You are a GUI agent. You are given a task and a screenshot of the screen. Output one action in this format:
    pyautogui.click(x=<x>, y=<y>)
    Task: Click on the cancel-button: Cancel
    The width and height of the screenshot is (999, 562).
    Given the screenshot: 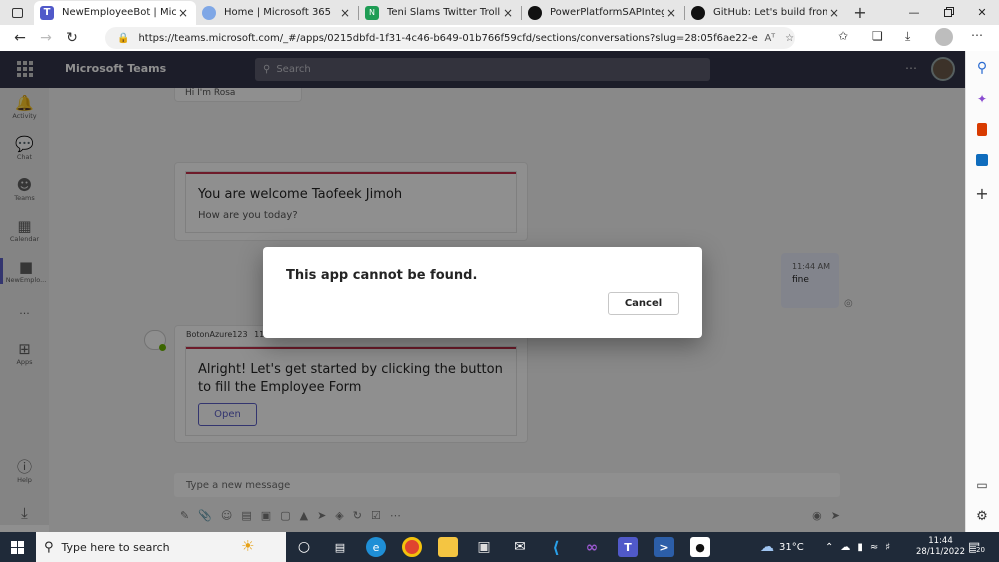 What is the action you would take?
    pyautogui.click(x=643, y=303)
    